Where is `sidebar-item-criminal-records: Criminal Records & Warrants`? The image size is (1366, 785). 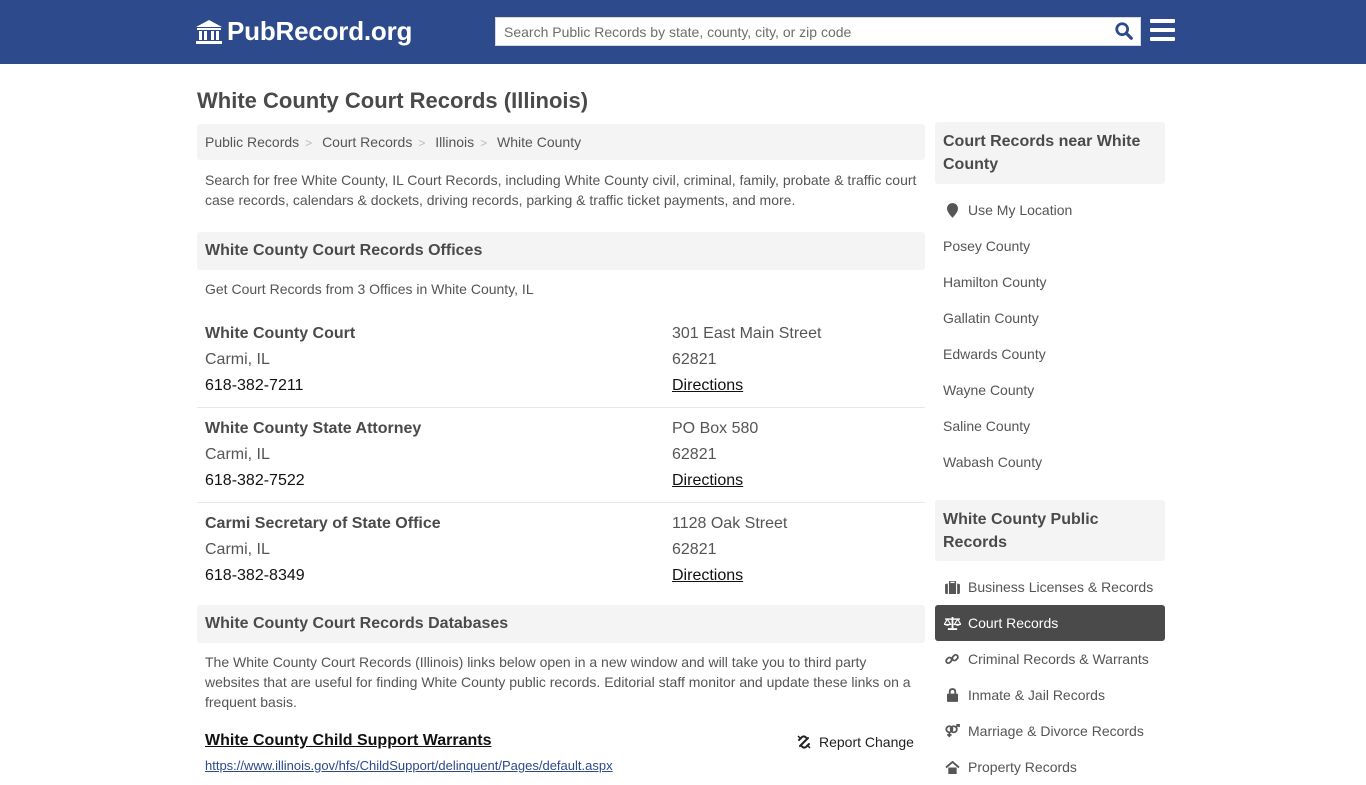 sidebar-item-criminal-records: Criminal Records & Warrants is located at coordinates (1050, 659).